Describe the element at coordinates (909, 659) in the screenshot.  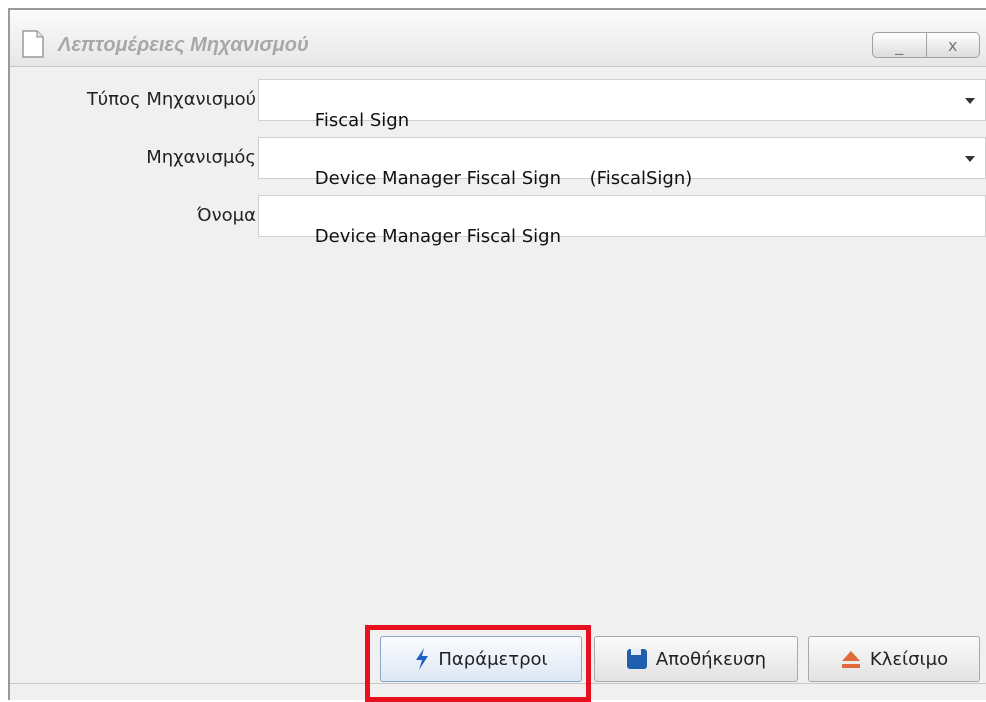
I see `close-button-label: Κλείσιμο` at that location.